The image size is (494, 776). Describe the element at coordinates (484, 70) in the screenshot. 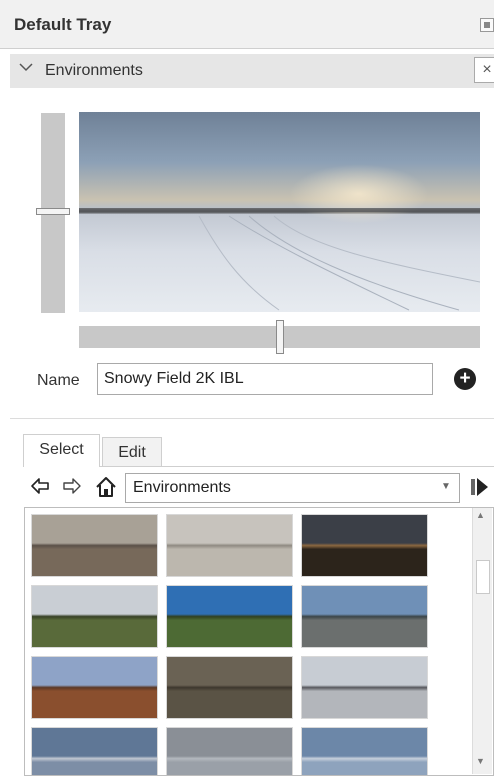

I see `close-icon: ×` at that location.